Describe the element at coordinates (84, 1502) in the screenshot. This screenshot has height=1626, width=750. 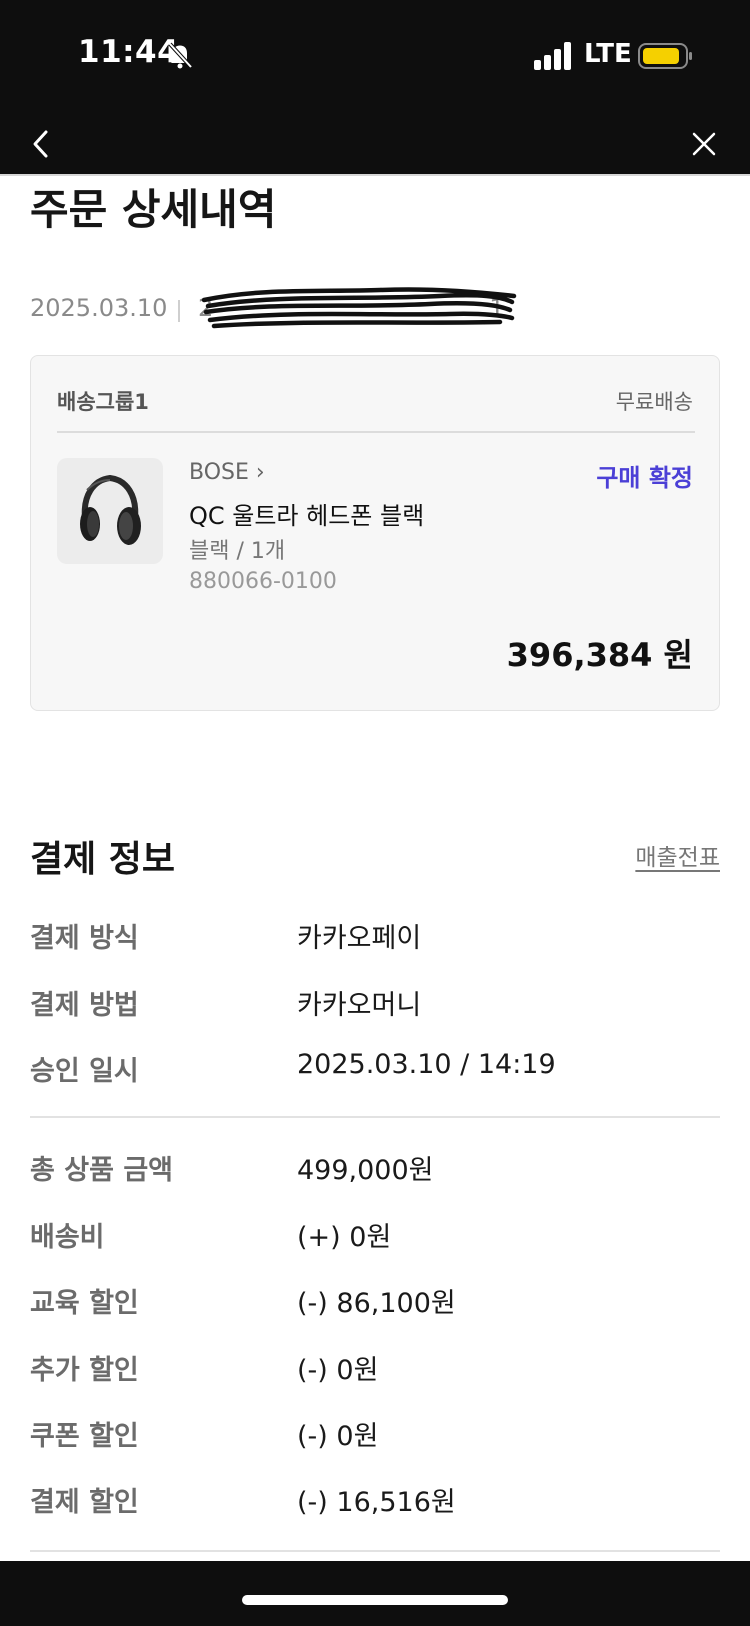
I see `amount-row-label: 결제 할인` at that location.